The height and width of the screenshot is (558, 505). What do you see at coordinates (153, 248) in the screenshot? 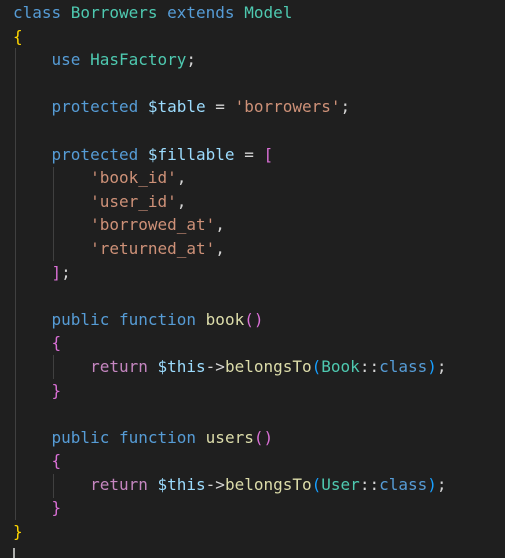
I see `code-token: 'returned_at'` at bounding box center [153, 248].